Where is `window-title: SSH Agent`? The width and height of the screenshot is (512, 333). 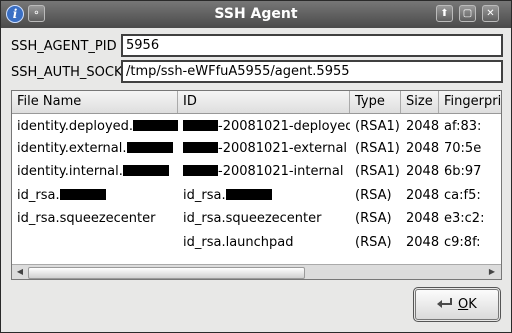
window-title: SSH Agent is located at coordinates (256, 14).